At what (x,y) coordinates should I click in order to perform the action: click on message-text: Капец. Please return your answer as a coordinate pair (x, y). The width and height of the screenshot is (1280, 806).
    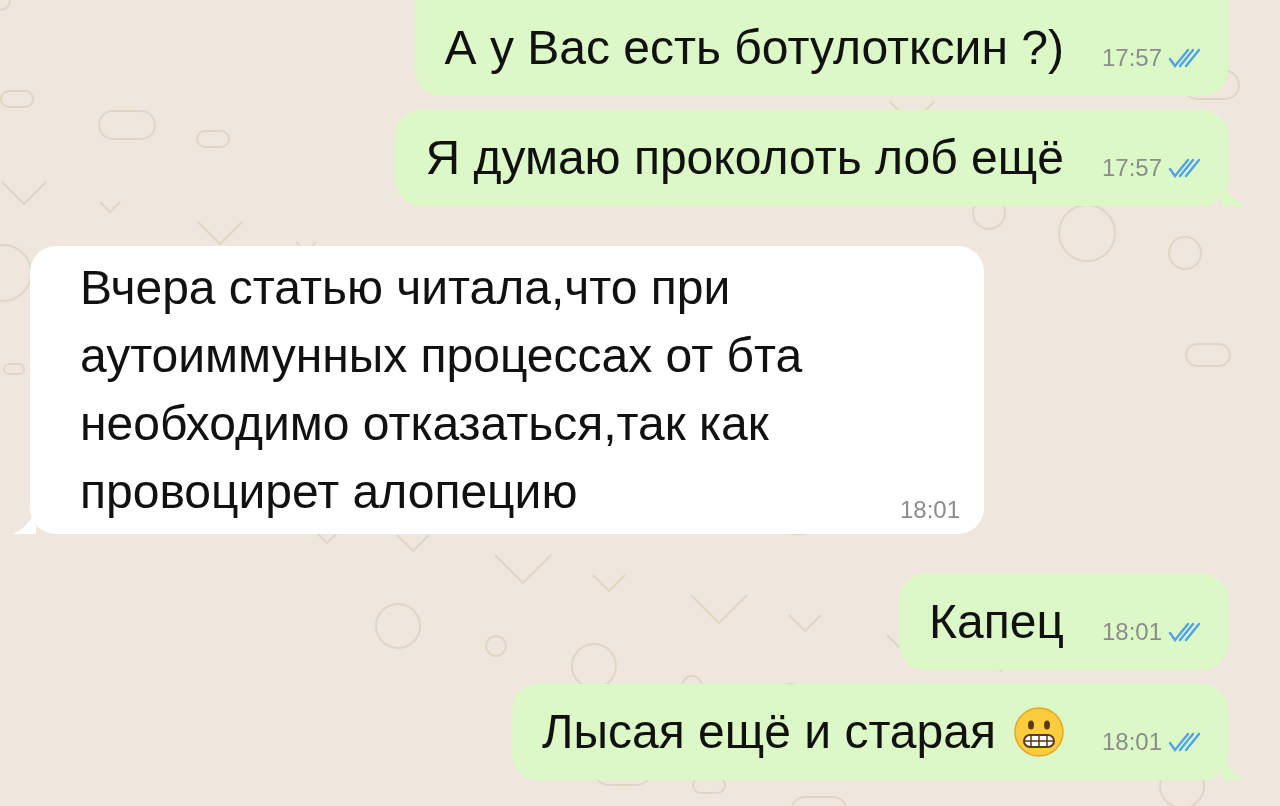
    Looking at the image, I should click on (996, 622).